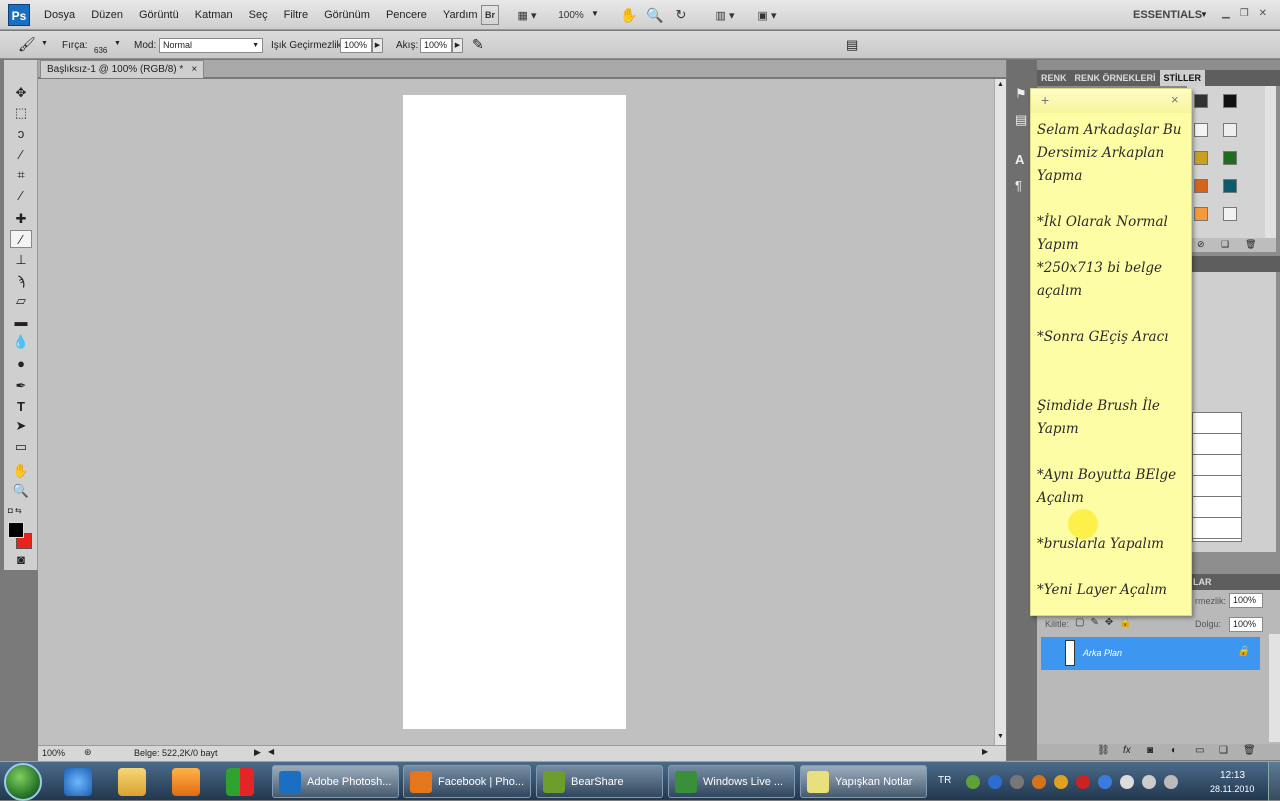 The width and height of the screenshot is (1280, 801). Describe the element at coordinates (1226, 13) in the screenshot. I see `minimize-icon: ▁` at that location.